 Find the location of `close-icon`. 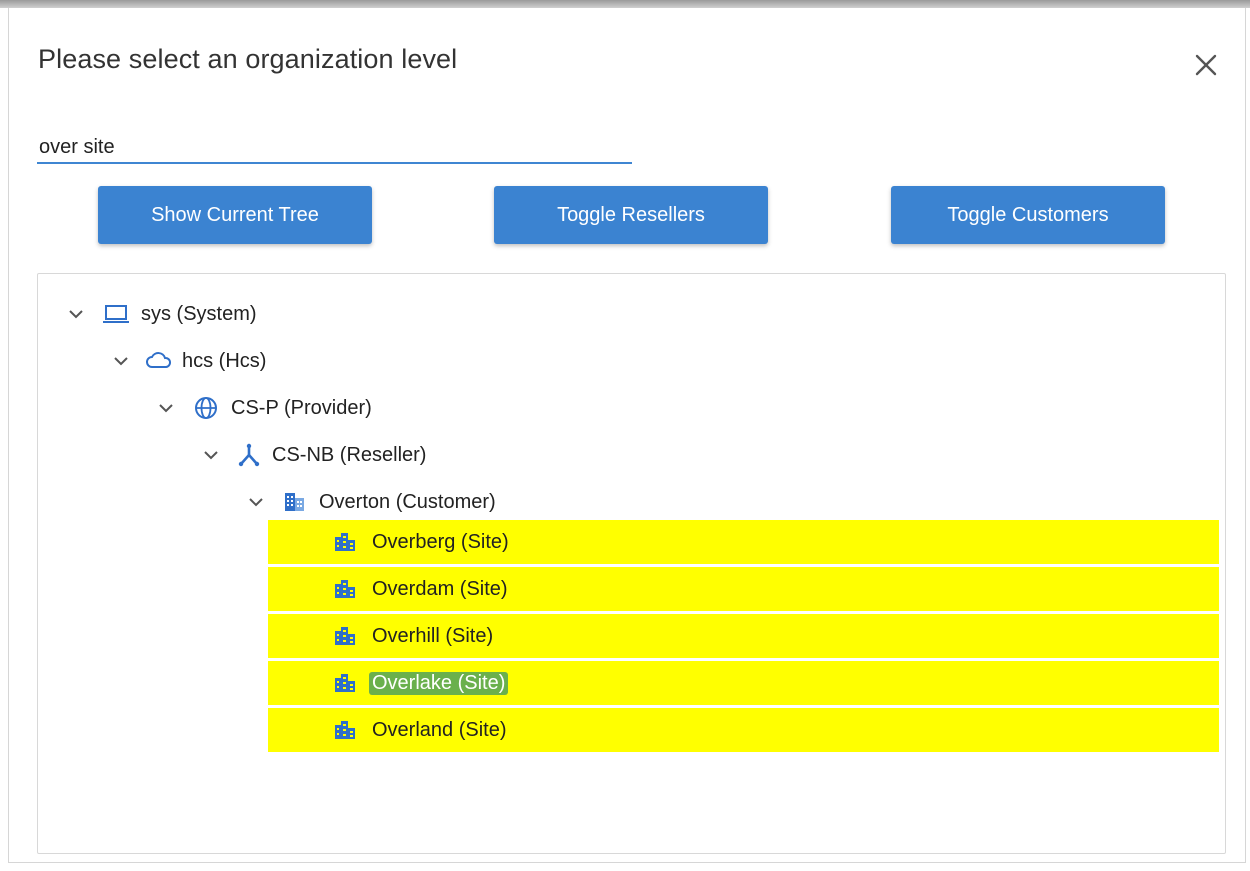

close-icon is located at coordinates (1206, 65).